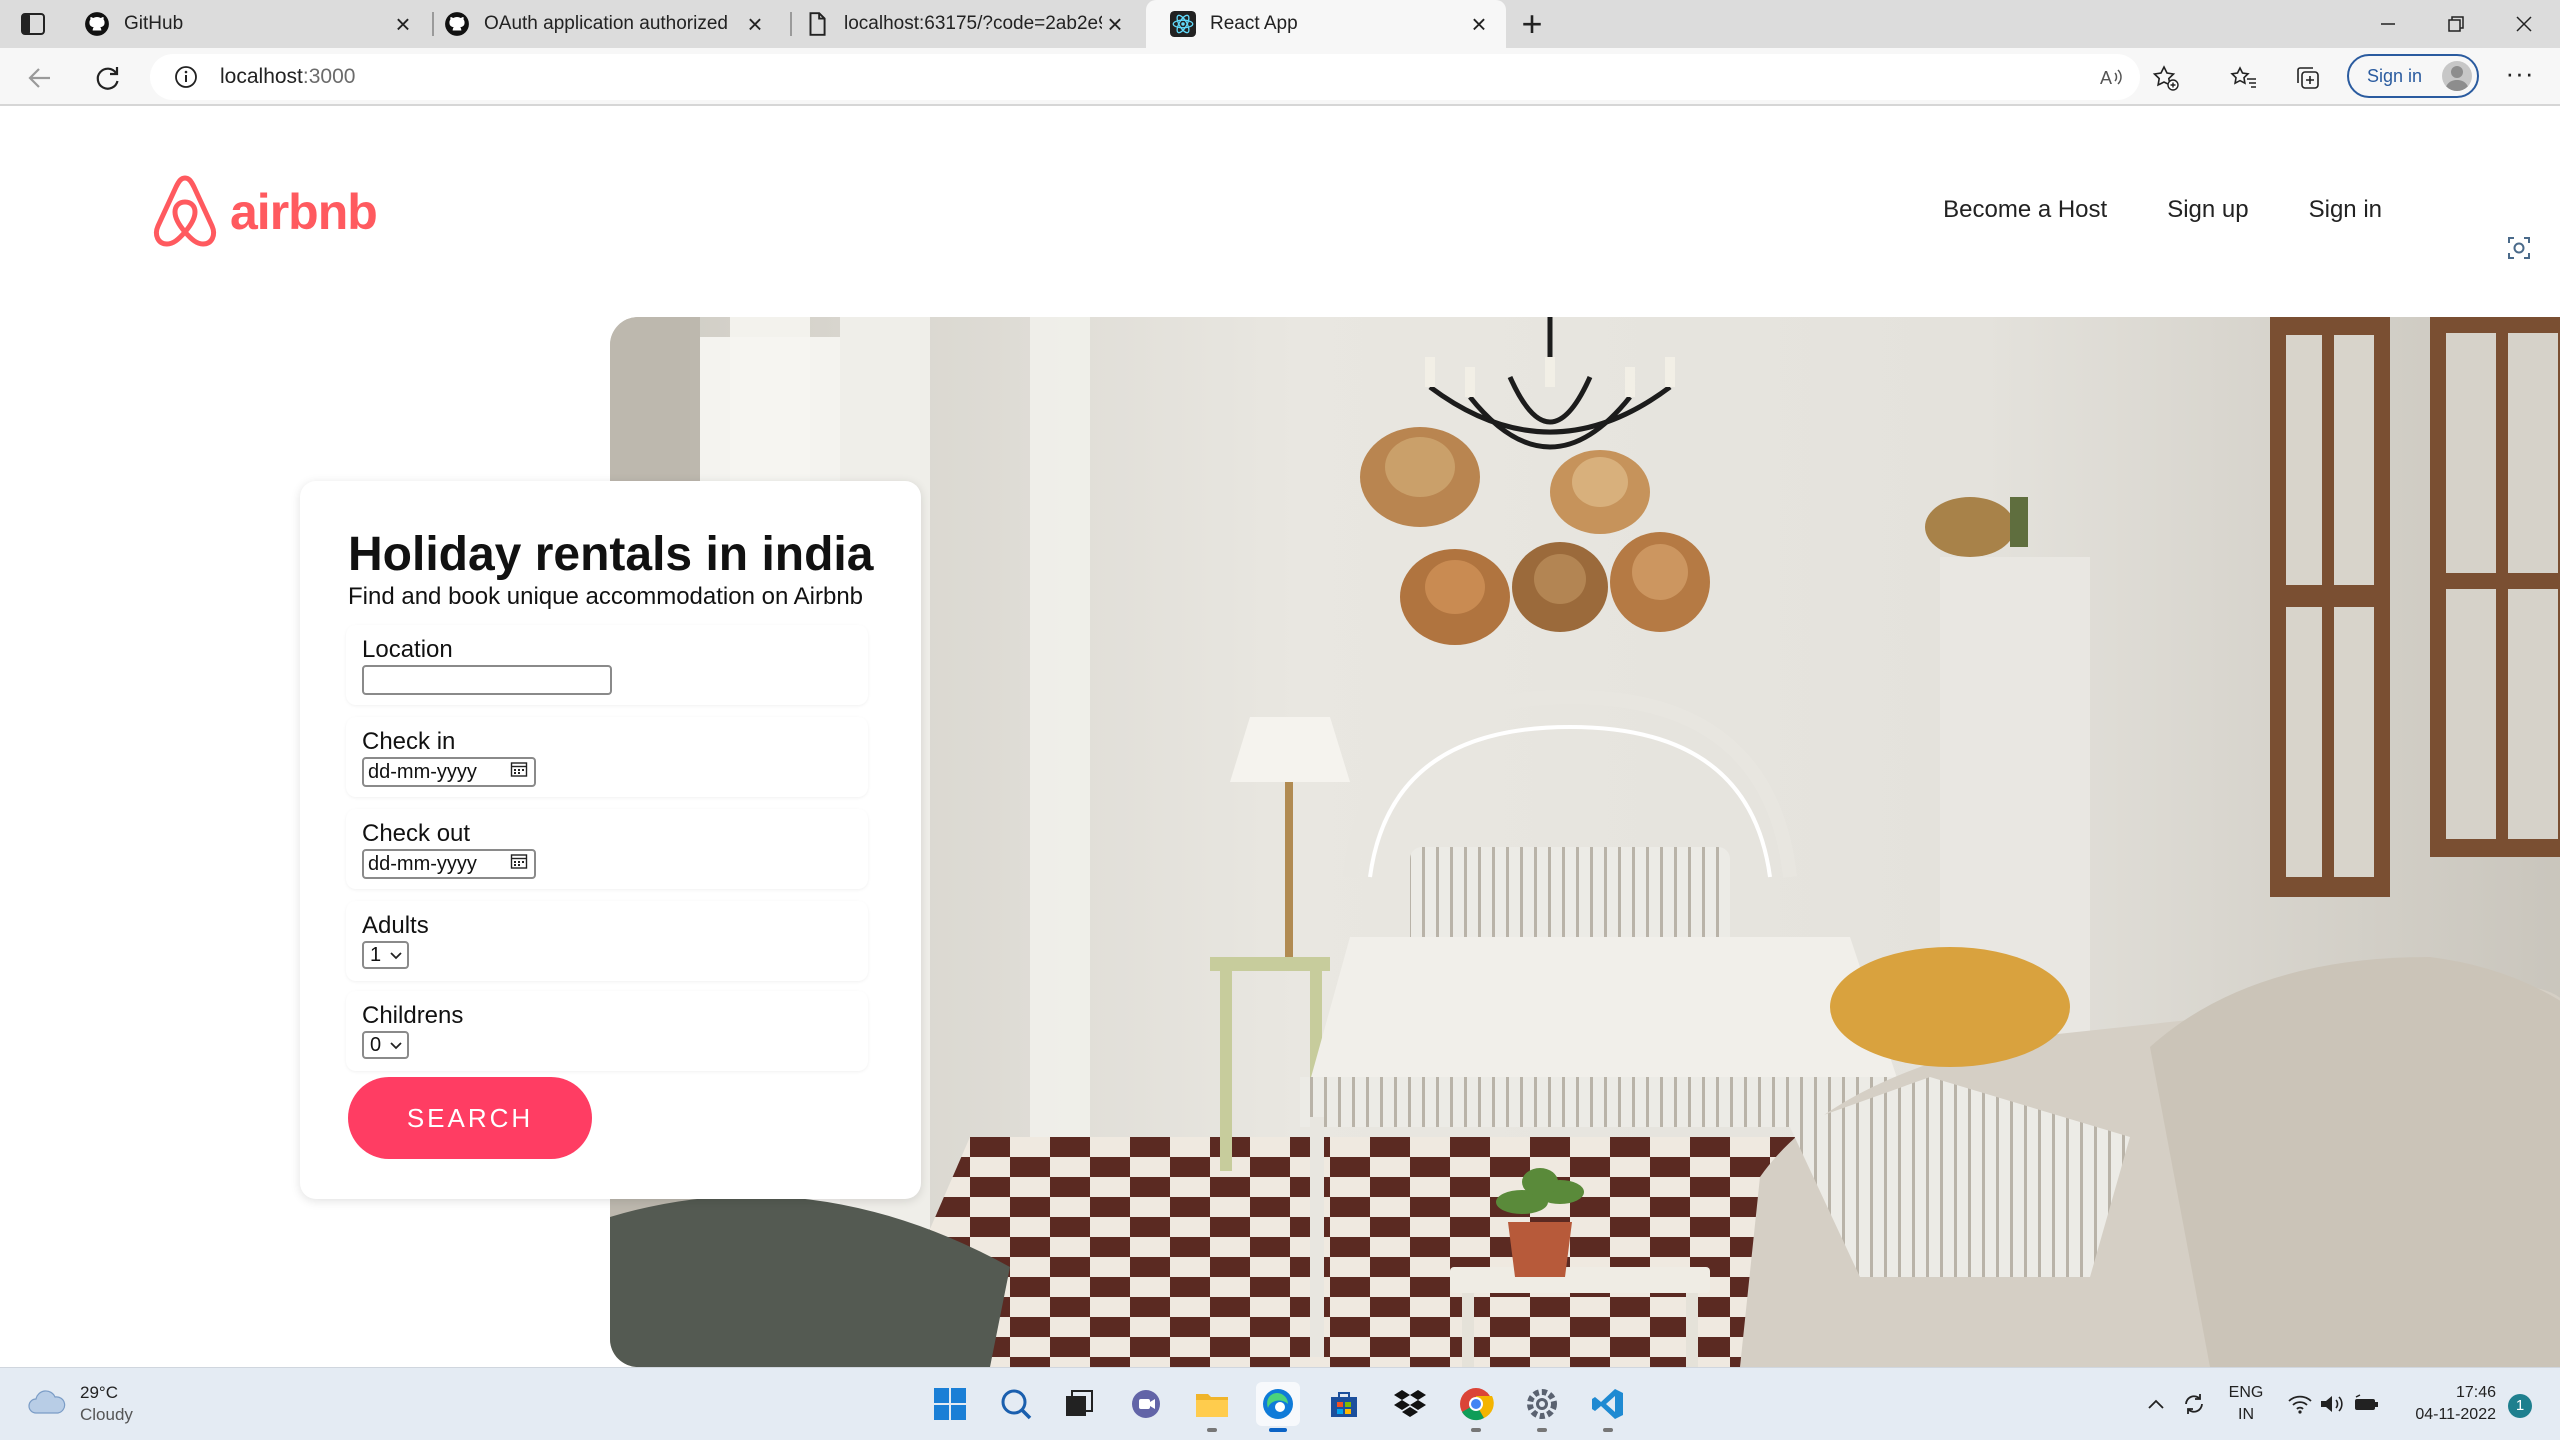  I want to click on teams-chat-icon, so click(1146, 1404).